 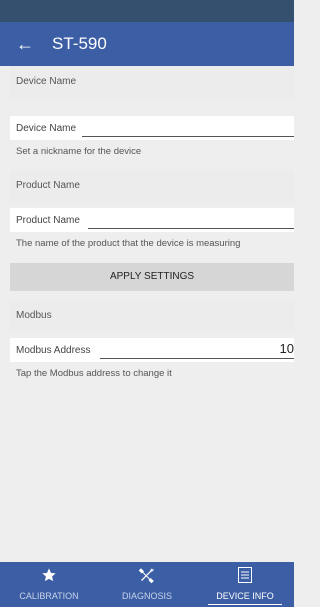 What do you see at coordinates (94, 373) in the screenshot?
I see `modbus-address-hint: Tap the Modbus address to change it` at bounding box center [94, 373].